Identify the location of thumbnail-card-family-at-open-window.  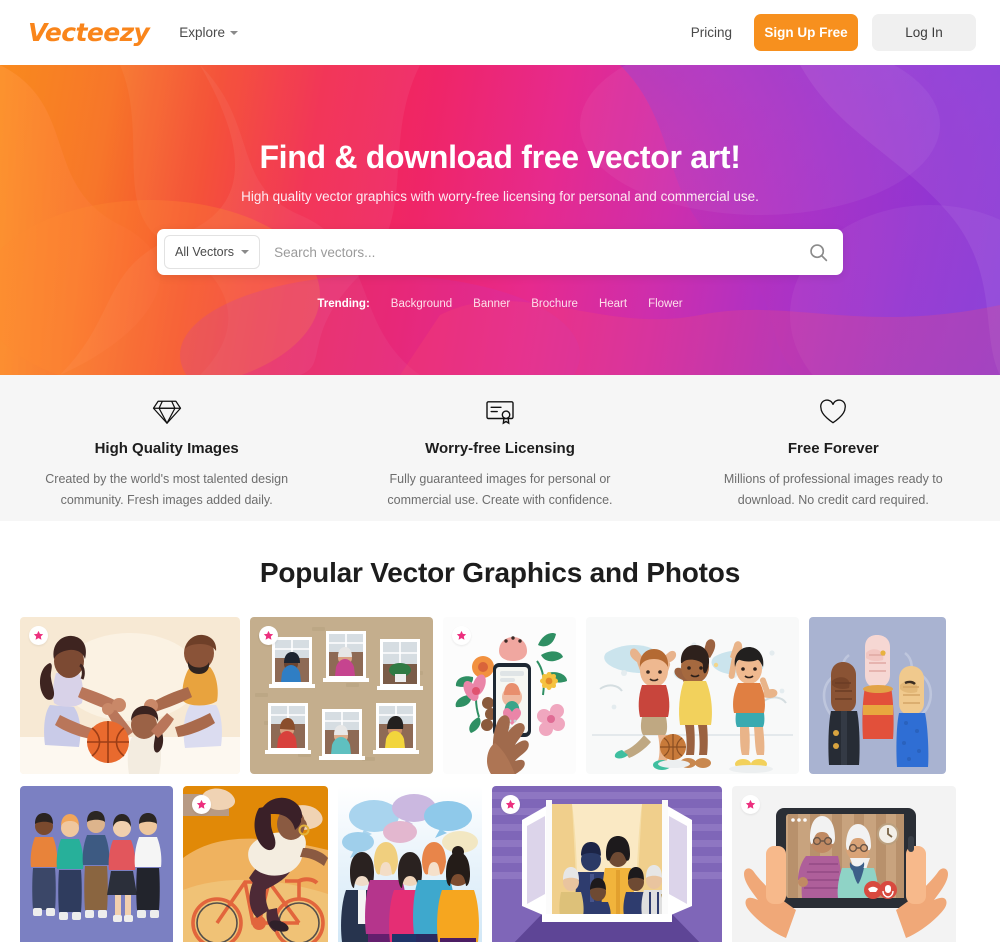
(607, 864).